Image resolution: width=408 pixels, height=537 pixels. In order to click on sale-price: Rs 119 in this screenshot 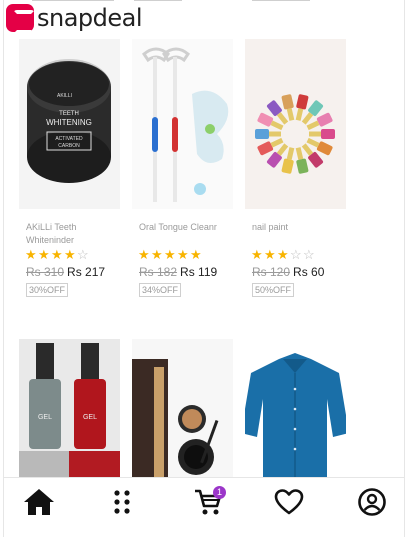, I will do `click(199, 272)`.